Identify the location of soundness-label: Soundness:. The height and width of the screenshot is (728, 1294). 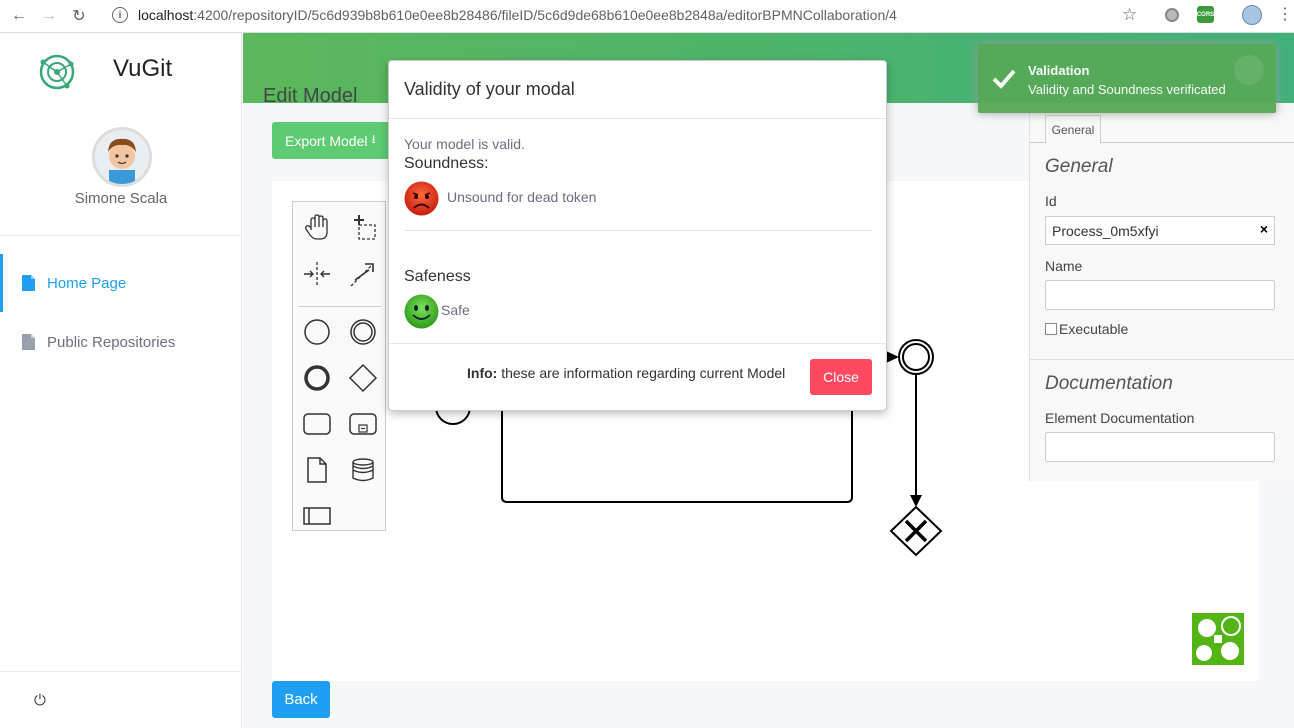
(446, 163).